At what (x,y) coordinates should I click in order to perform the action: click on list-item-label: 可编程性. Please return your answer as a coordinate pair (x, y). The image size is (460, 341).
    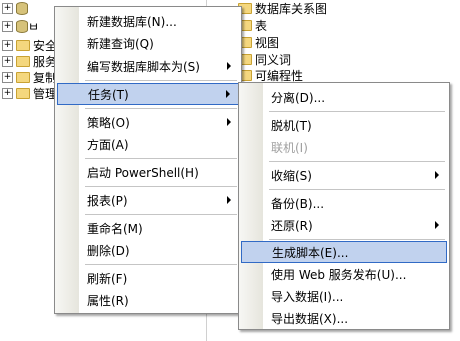
    Looking at the image, I should click on (279, 75).